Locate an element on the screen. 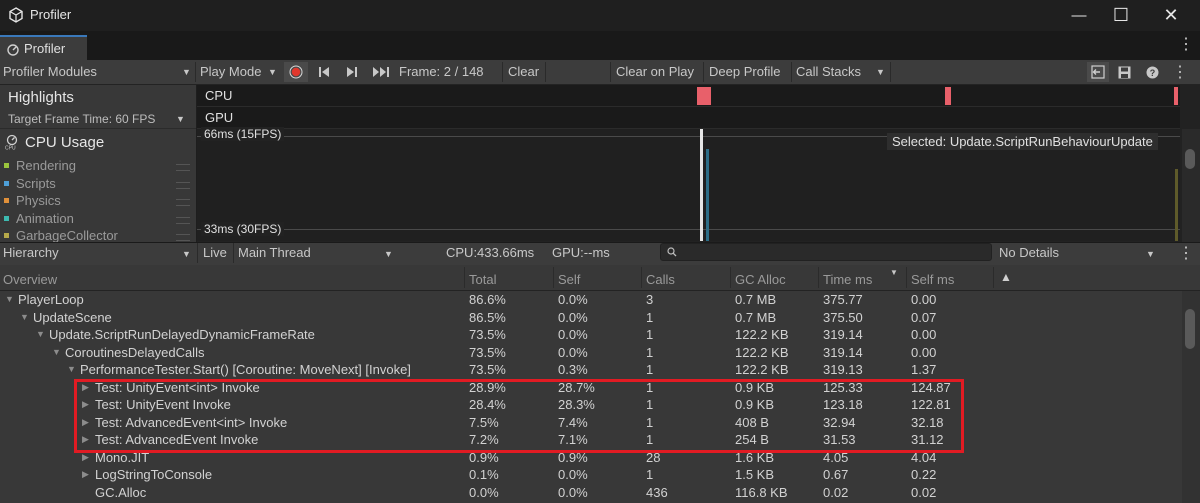 This screenshot has width=1200, height=503. first-frame-button is located at coordinates (324, 72).